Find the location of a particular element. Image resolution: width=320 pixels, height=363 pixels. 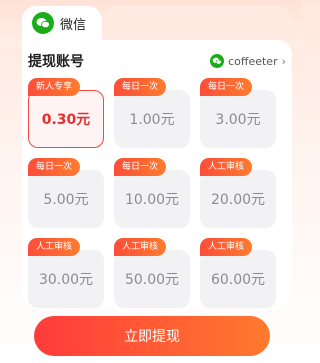

amount-option: 20.00元 人工审核 is located at coordinates (238, 193).